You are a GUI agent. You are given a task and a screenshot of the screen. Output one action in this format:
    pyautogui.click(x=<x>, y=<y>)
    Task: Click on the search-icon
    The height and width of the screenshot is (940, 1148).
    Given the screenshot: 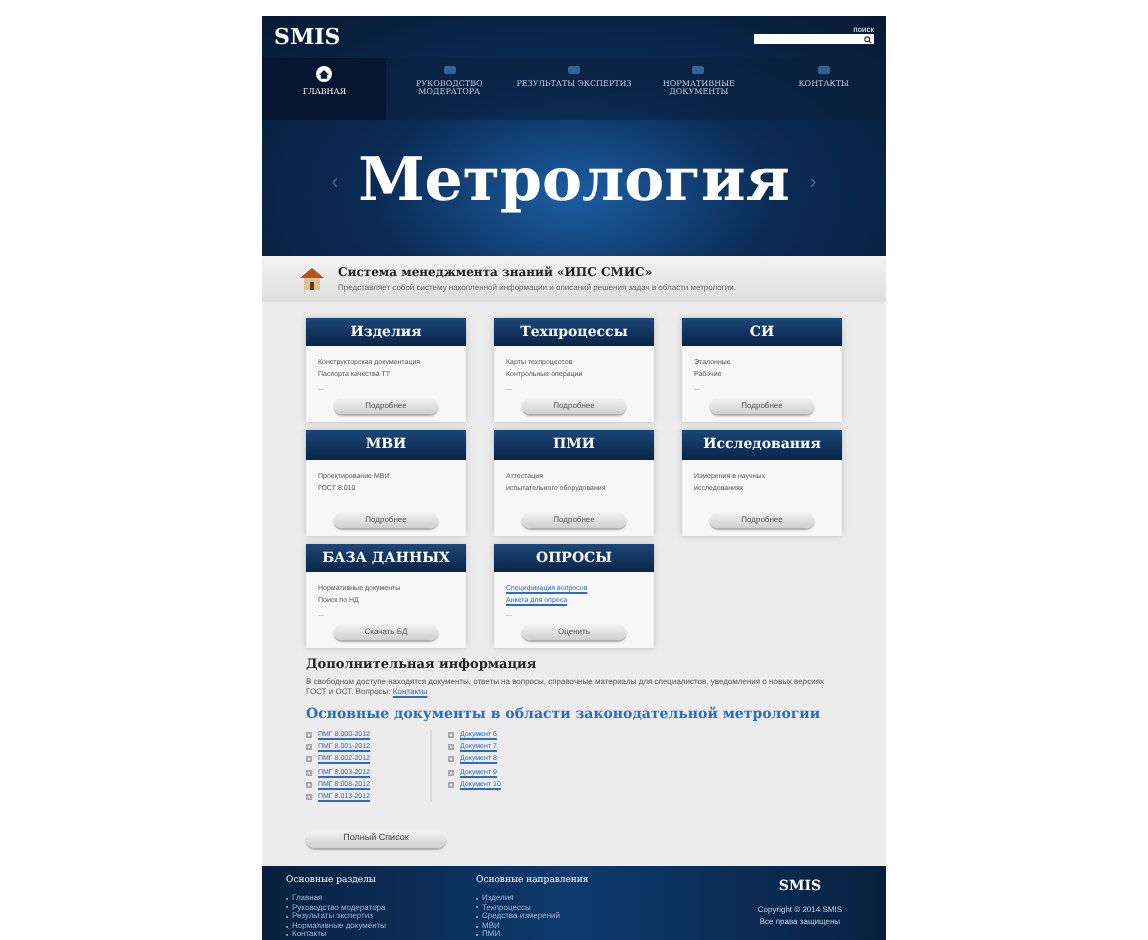 What is the action you would take?
    pyautogui.click(x=868, y=39)
    